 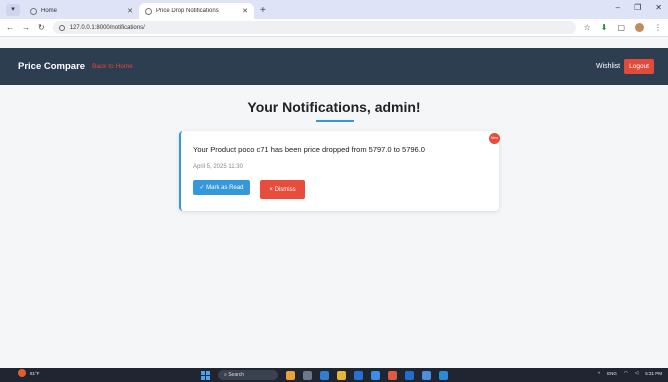 I want to click on reload-icon: ↻, so click(x=41, y=27).